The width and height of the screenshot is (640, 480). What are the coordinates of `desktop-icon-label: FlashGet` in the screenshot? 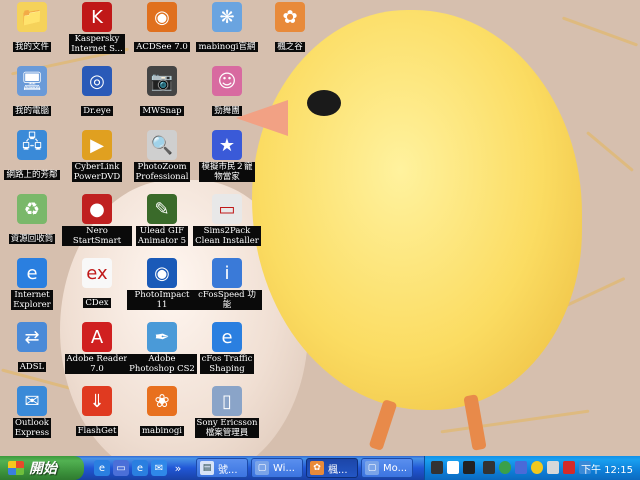 It's located at (97, 431).